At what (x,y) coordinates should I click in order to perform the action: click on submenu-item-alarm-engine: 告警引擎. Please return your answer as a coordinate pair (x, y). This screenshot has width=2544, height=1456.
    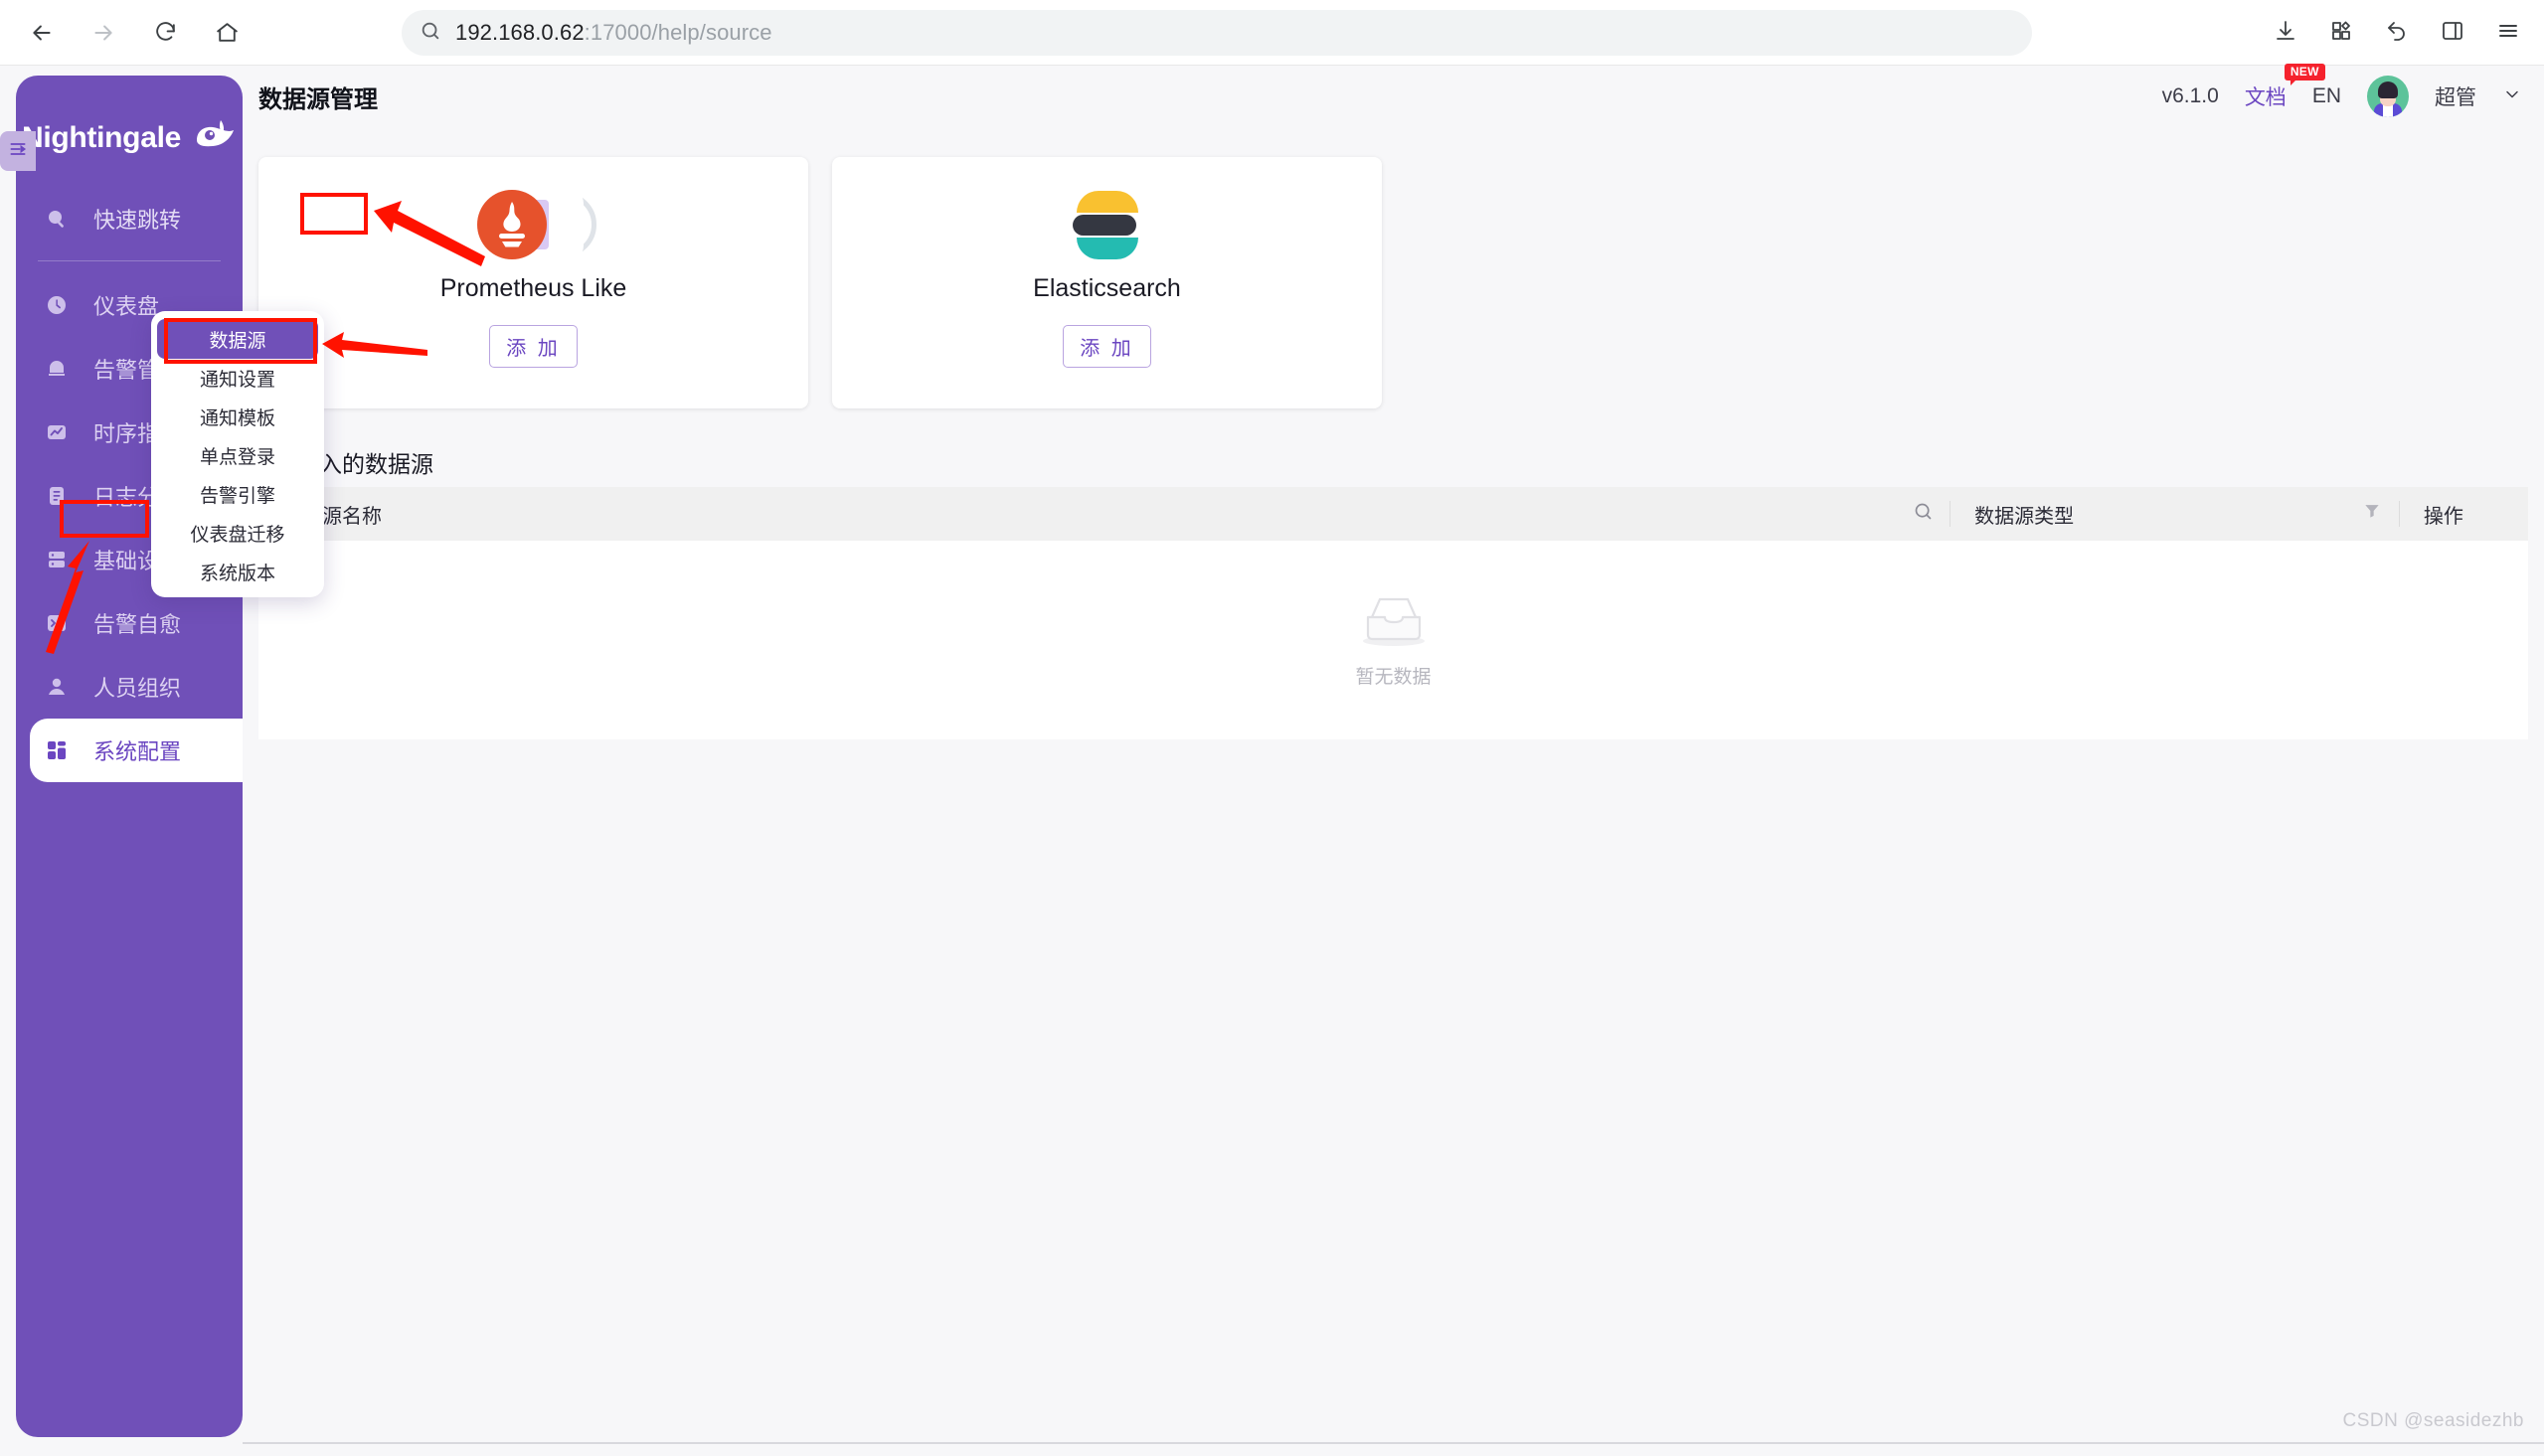
    Looking at the image, I should click on (237, 494).